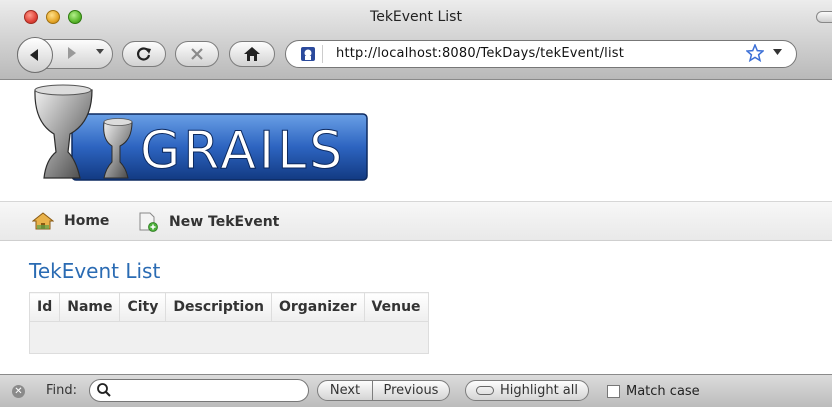  Describe the element at coordinates (62, 390) in the screenshot. I see `find-label: Find:` at that location.